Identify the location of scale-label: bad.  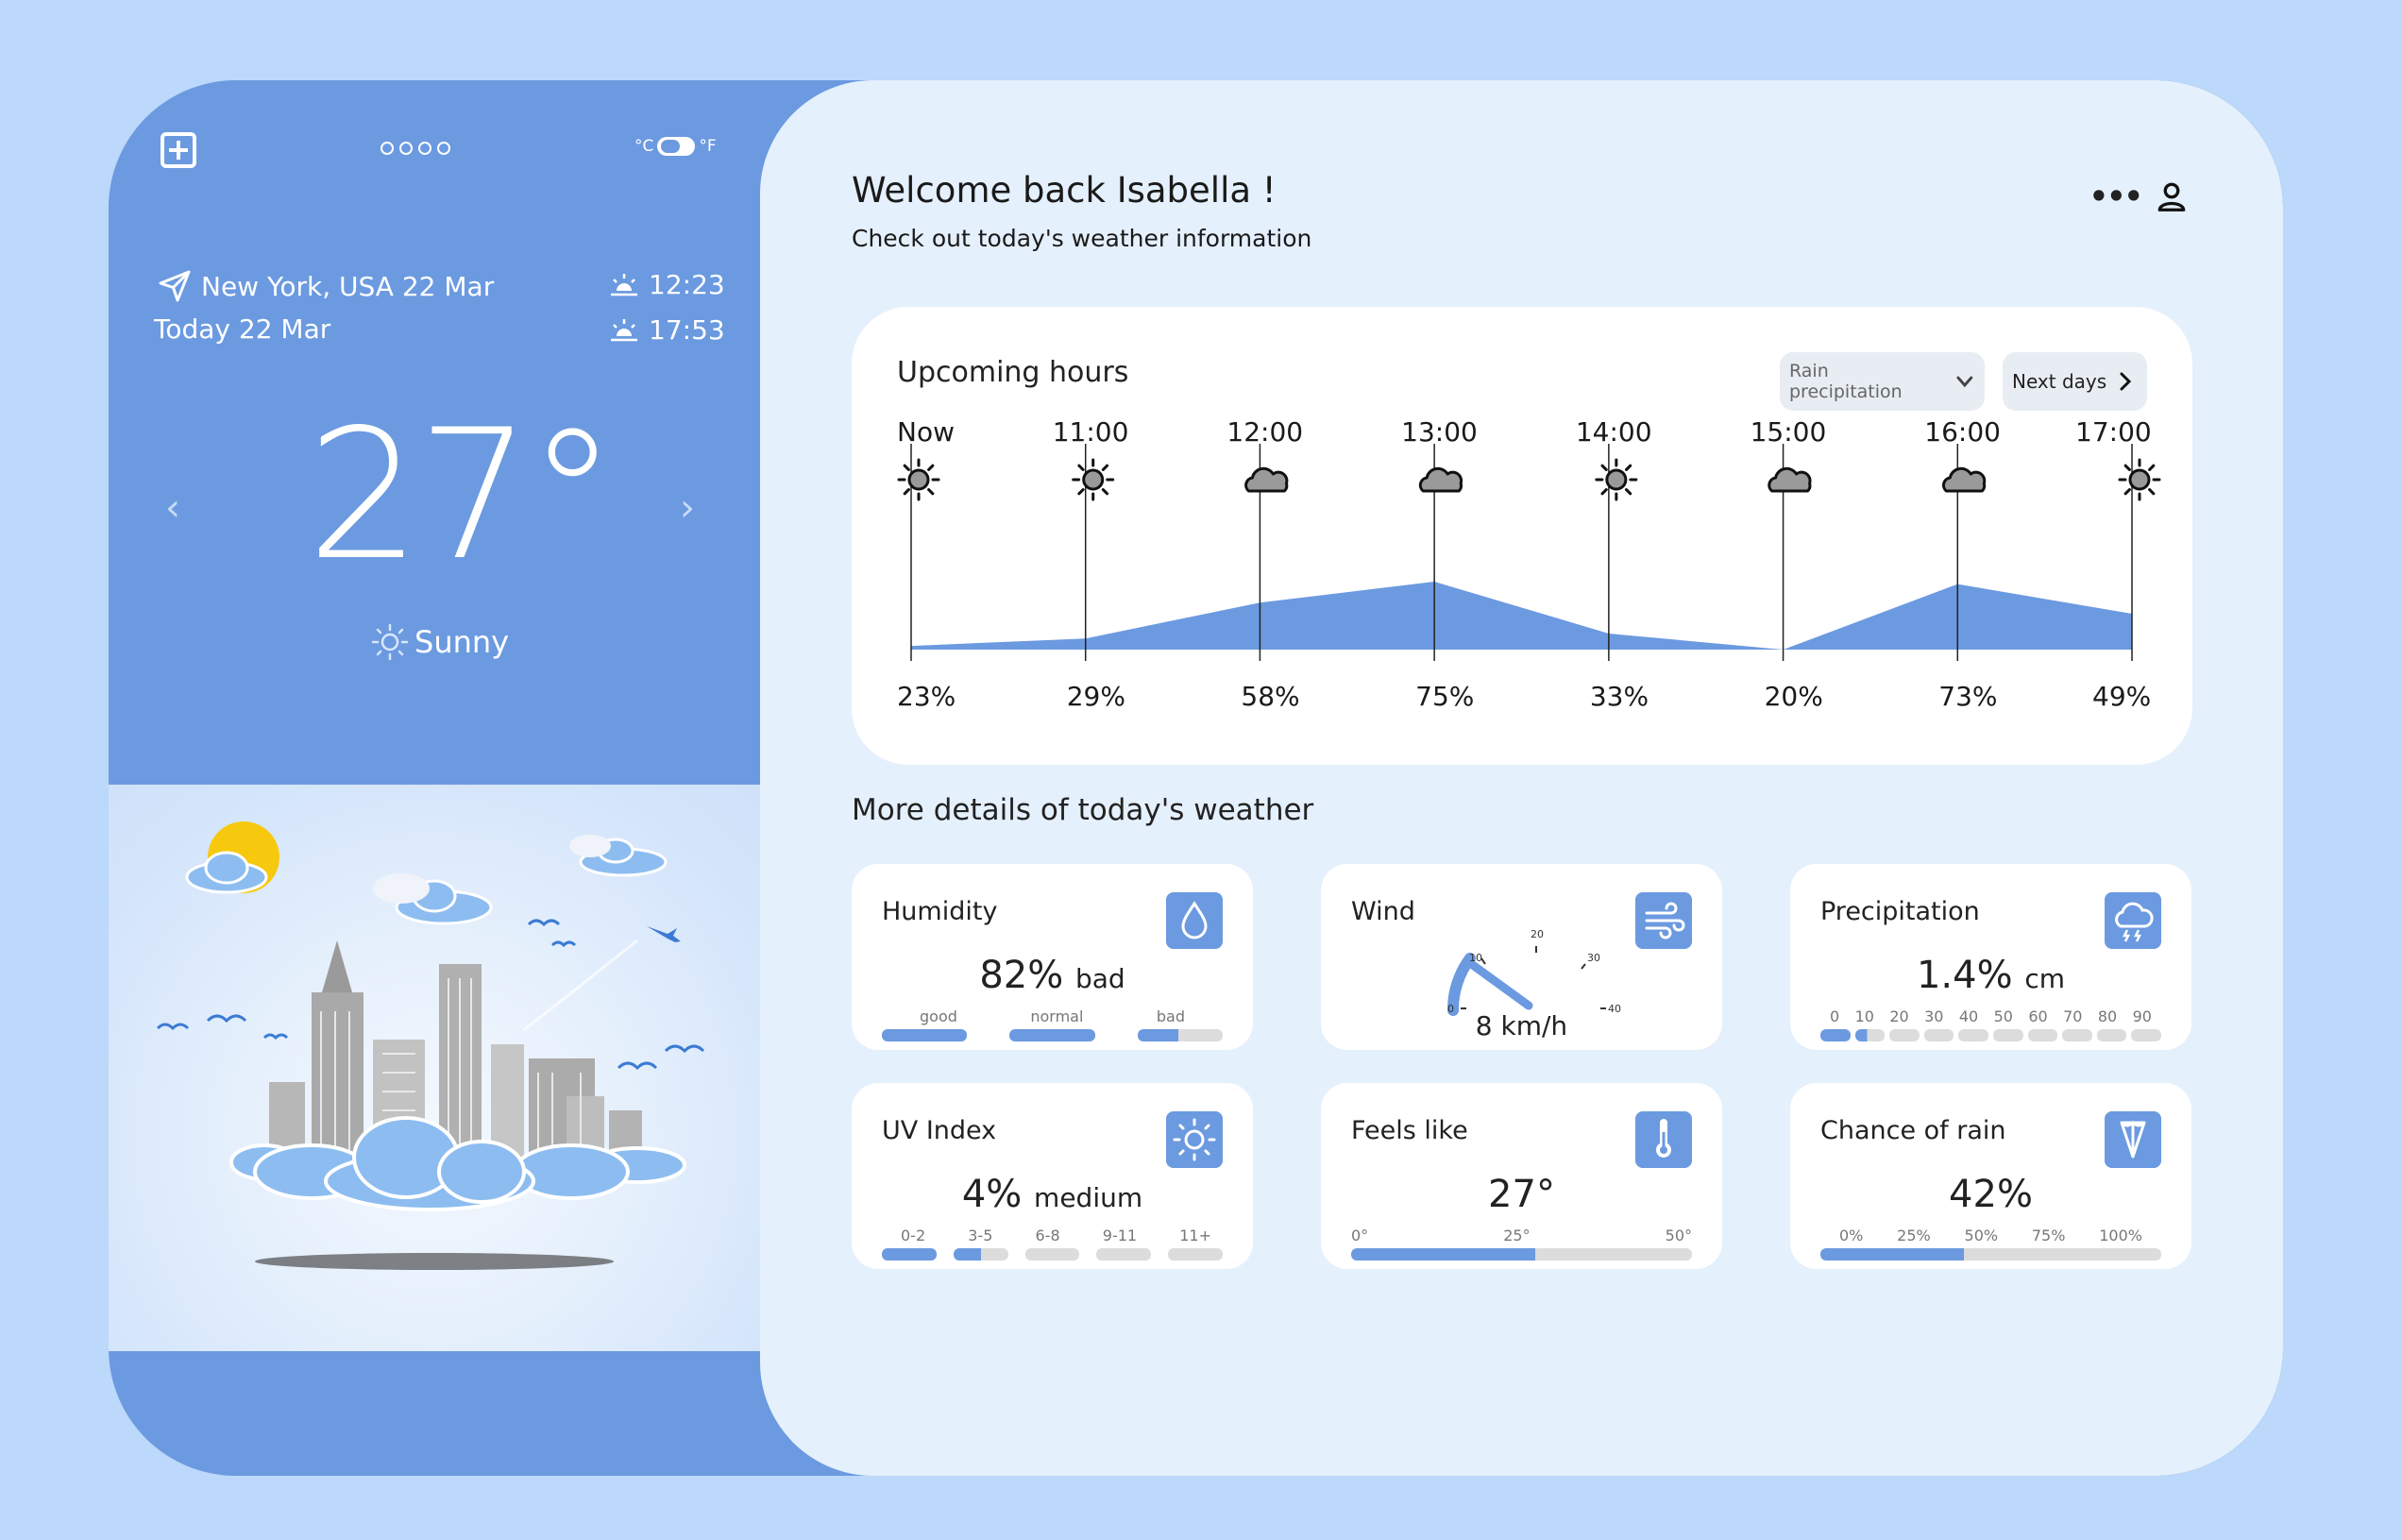
(1170, 1016).